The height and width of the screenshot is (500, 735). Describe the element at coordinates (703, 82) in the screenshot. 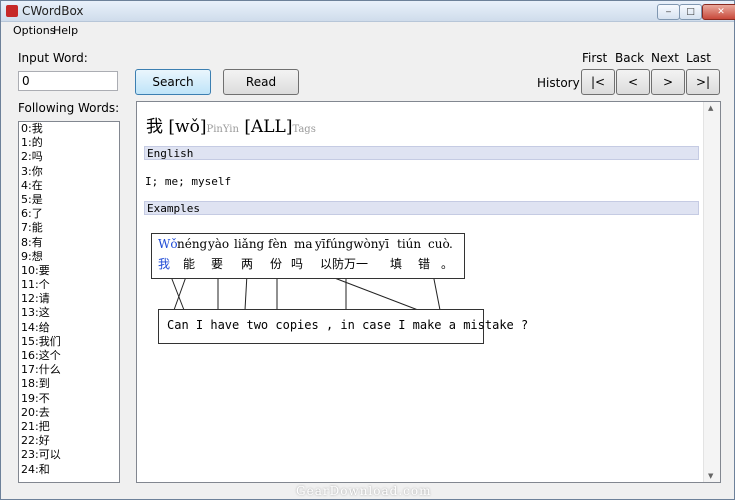

I see `history-last-button: >|` at that location.